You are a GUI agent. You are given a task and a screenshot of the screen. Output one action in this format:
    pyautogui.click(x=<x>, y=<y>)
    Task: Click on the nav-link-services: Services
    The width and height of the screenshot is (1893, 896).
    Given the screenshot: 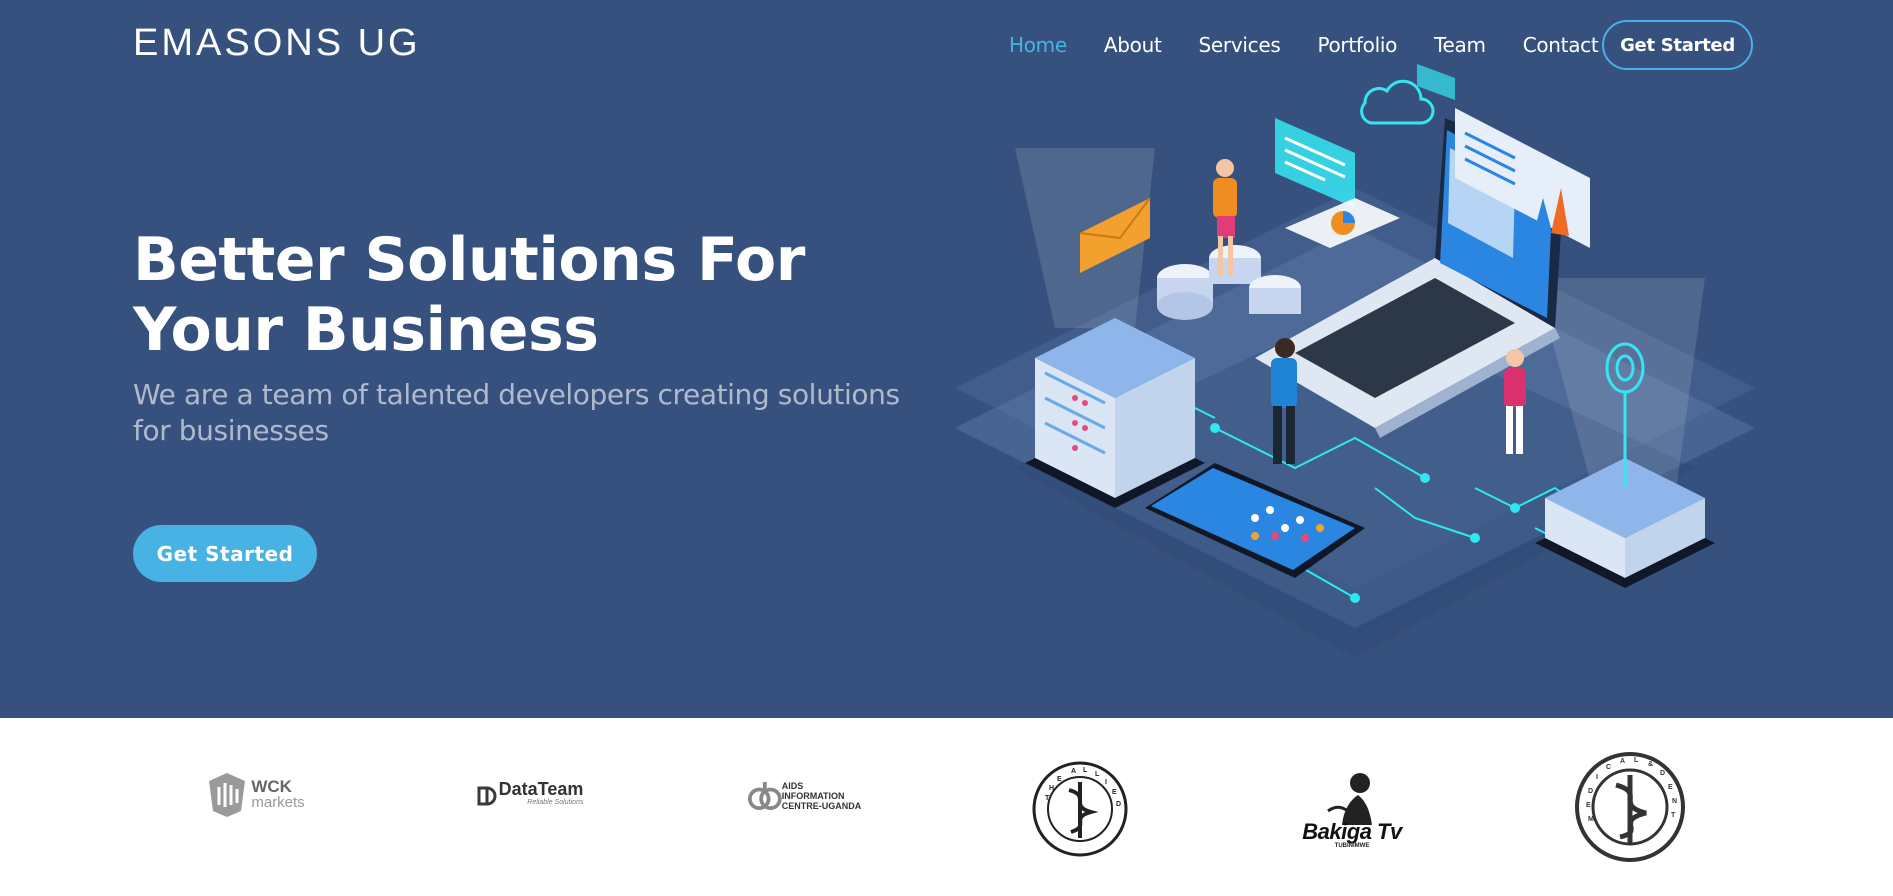 What is the action you would take?
    pyautogui.click(x=1240, y=45)
    